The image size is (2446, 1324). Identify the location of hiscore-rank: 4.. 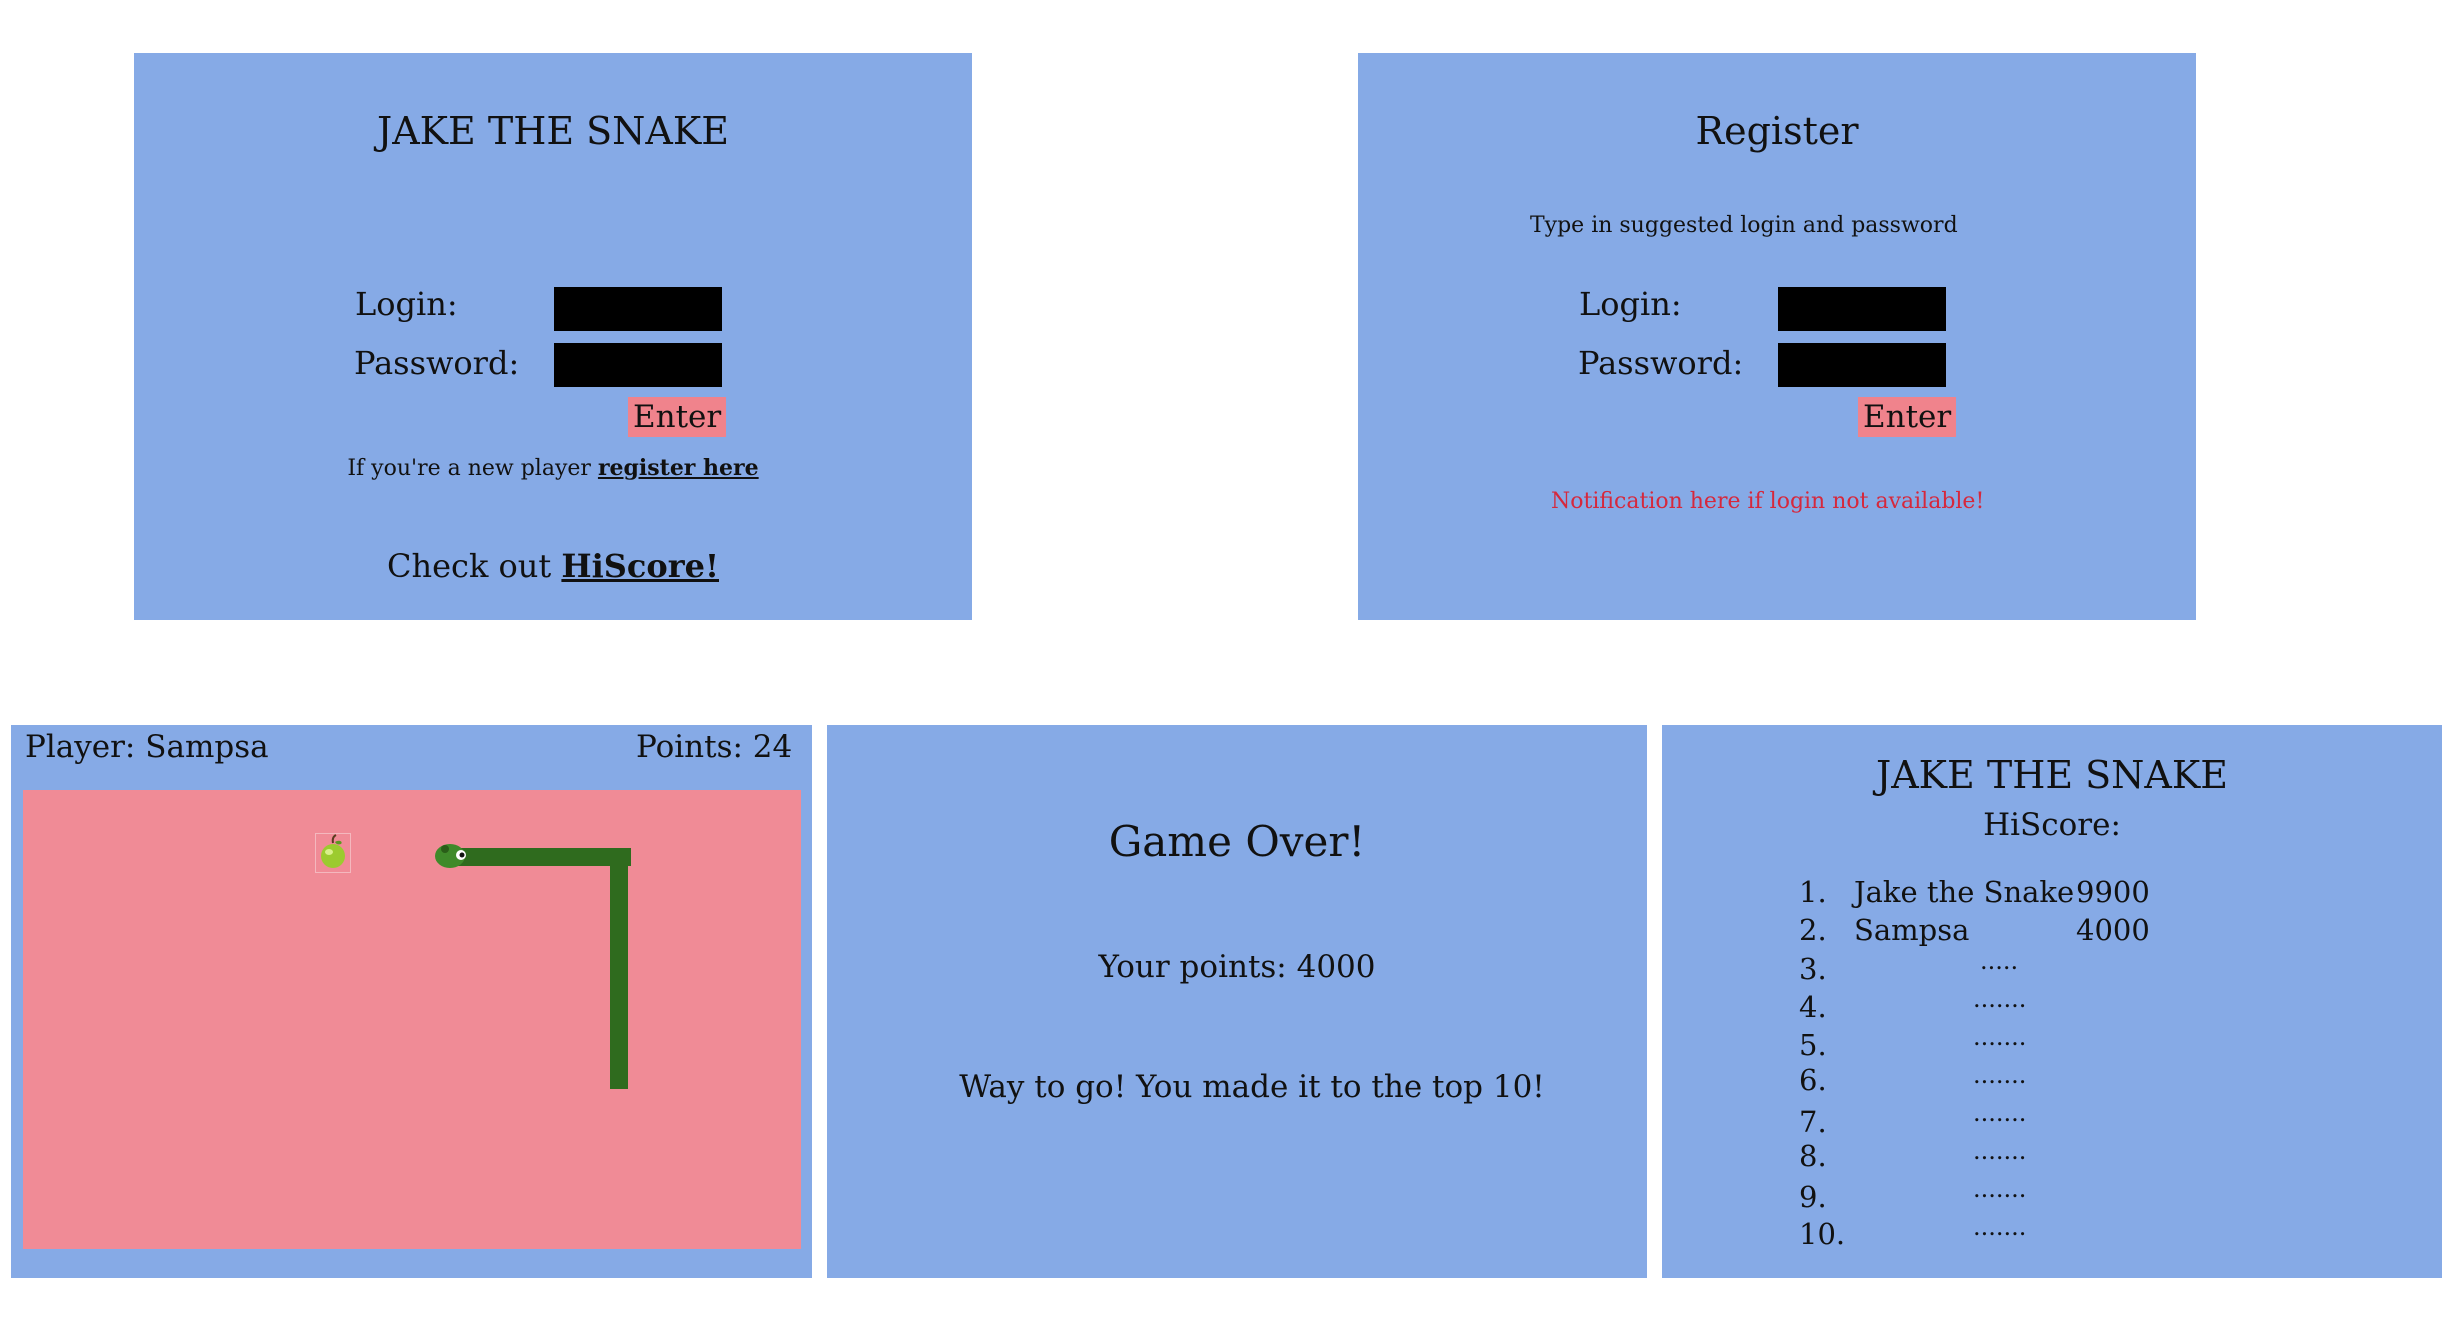
(1813, 1007).